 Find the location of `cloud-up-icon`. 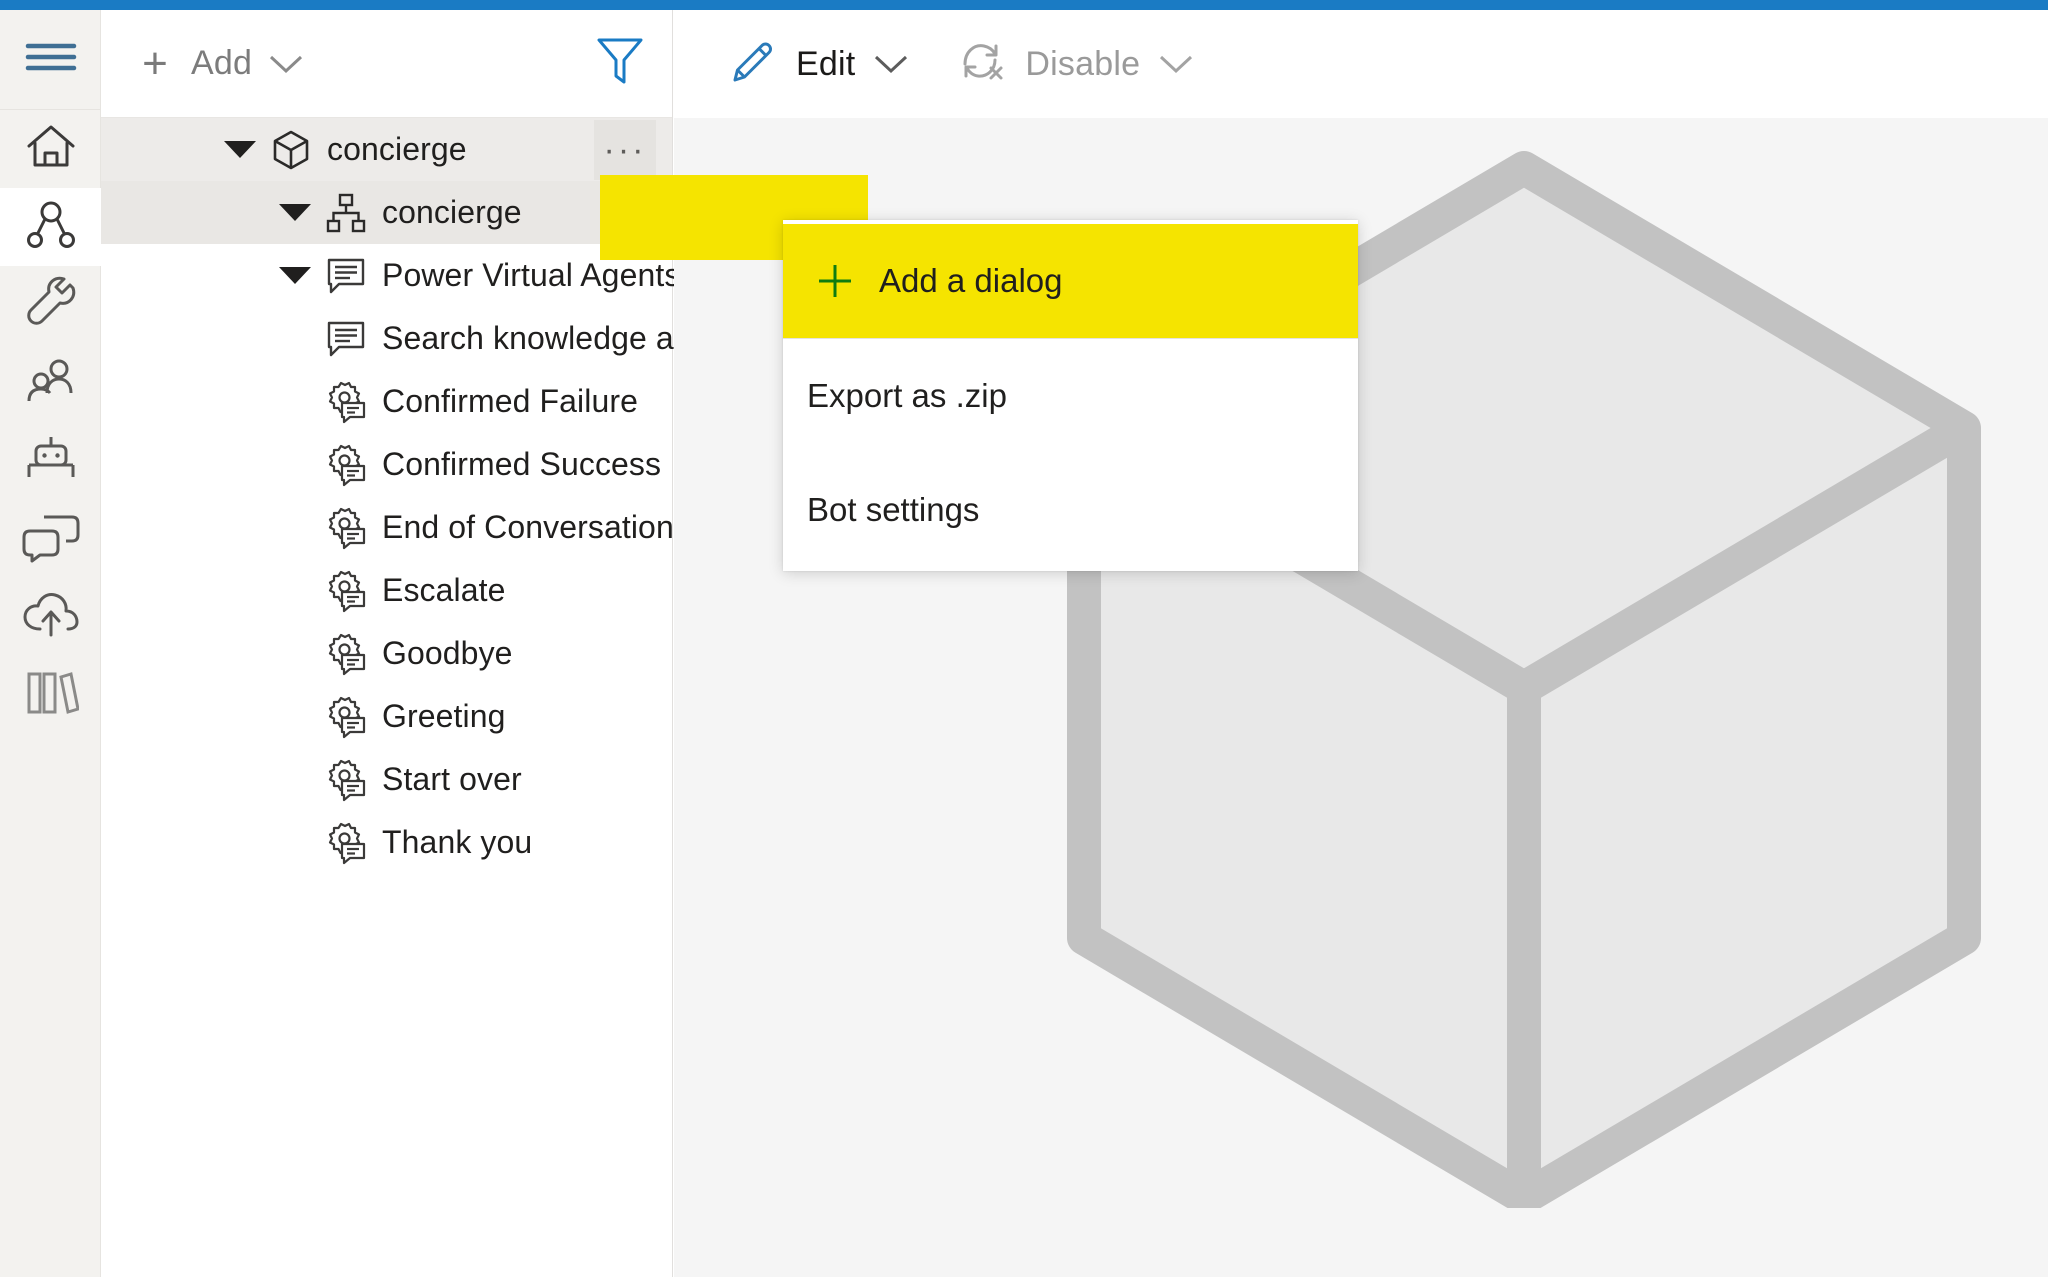

cloud-up-icon is located at coordinates (51, 617).